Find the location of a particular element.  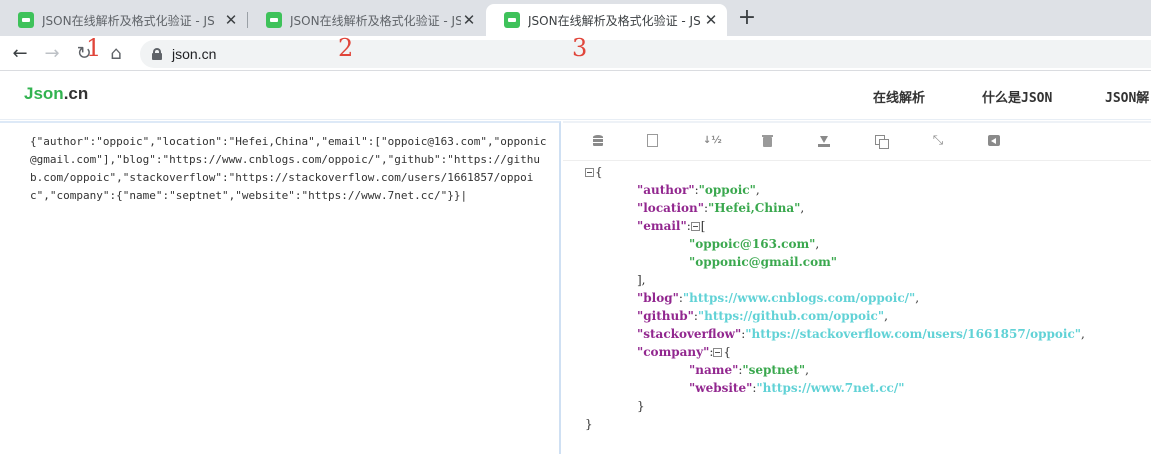

lock-icon is located at coordinates (157, 54).